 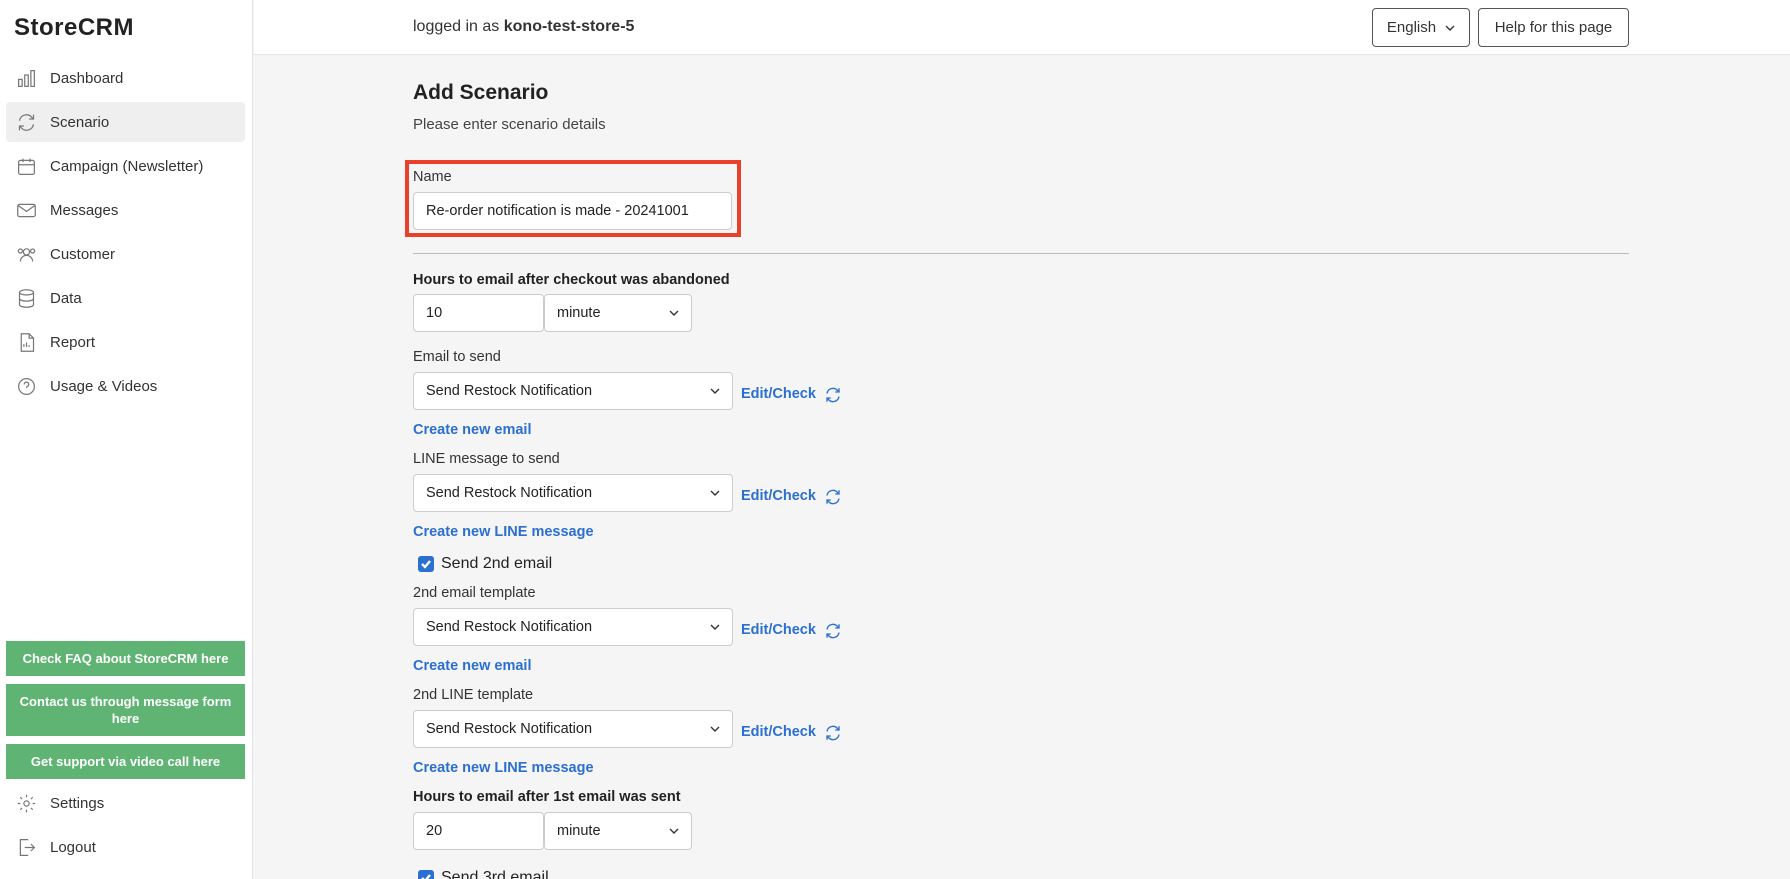 What do you see at coordinates (26, 166) in the screenshot?
I see `calendar-icon` at bounding box center [26, 166].